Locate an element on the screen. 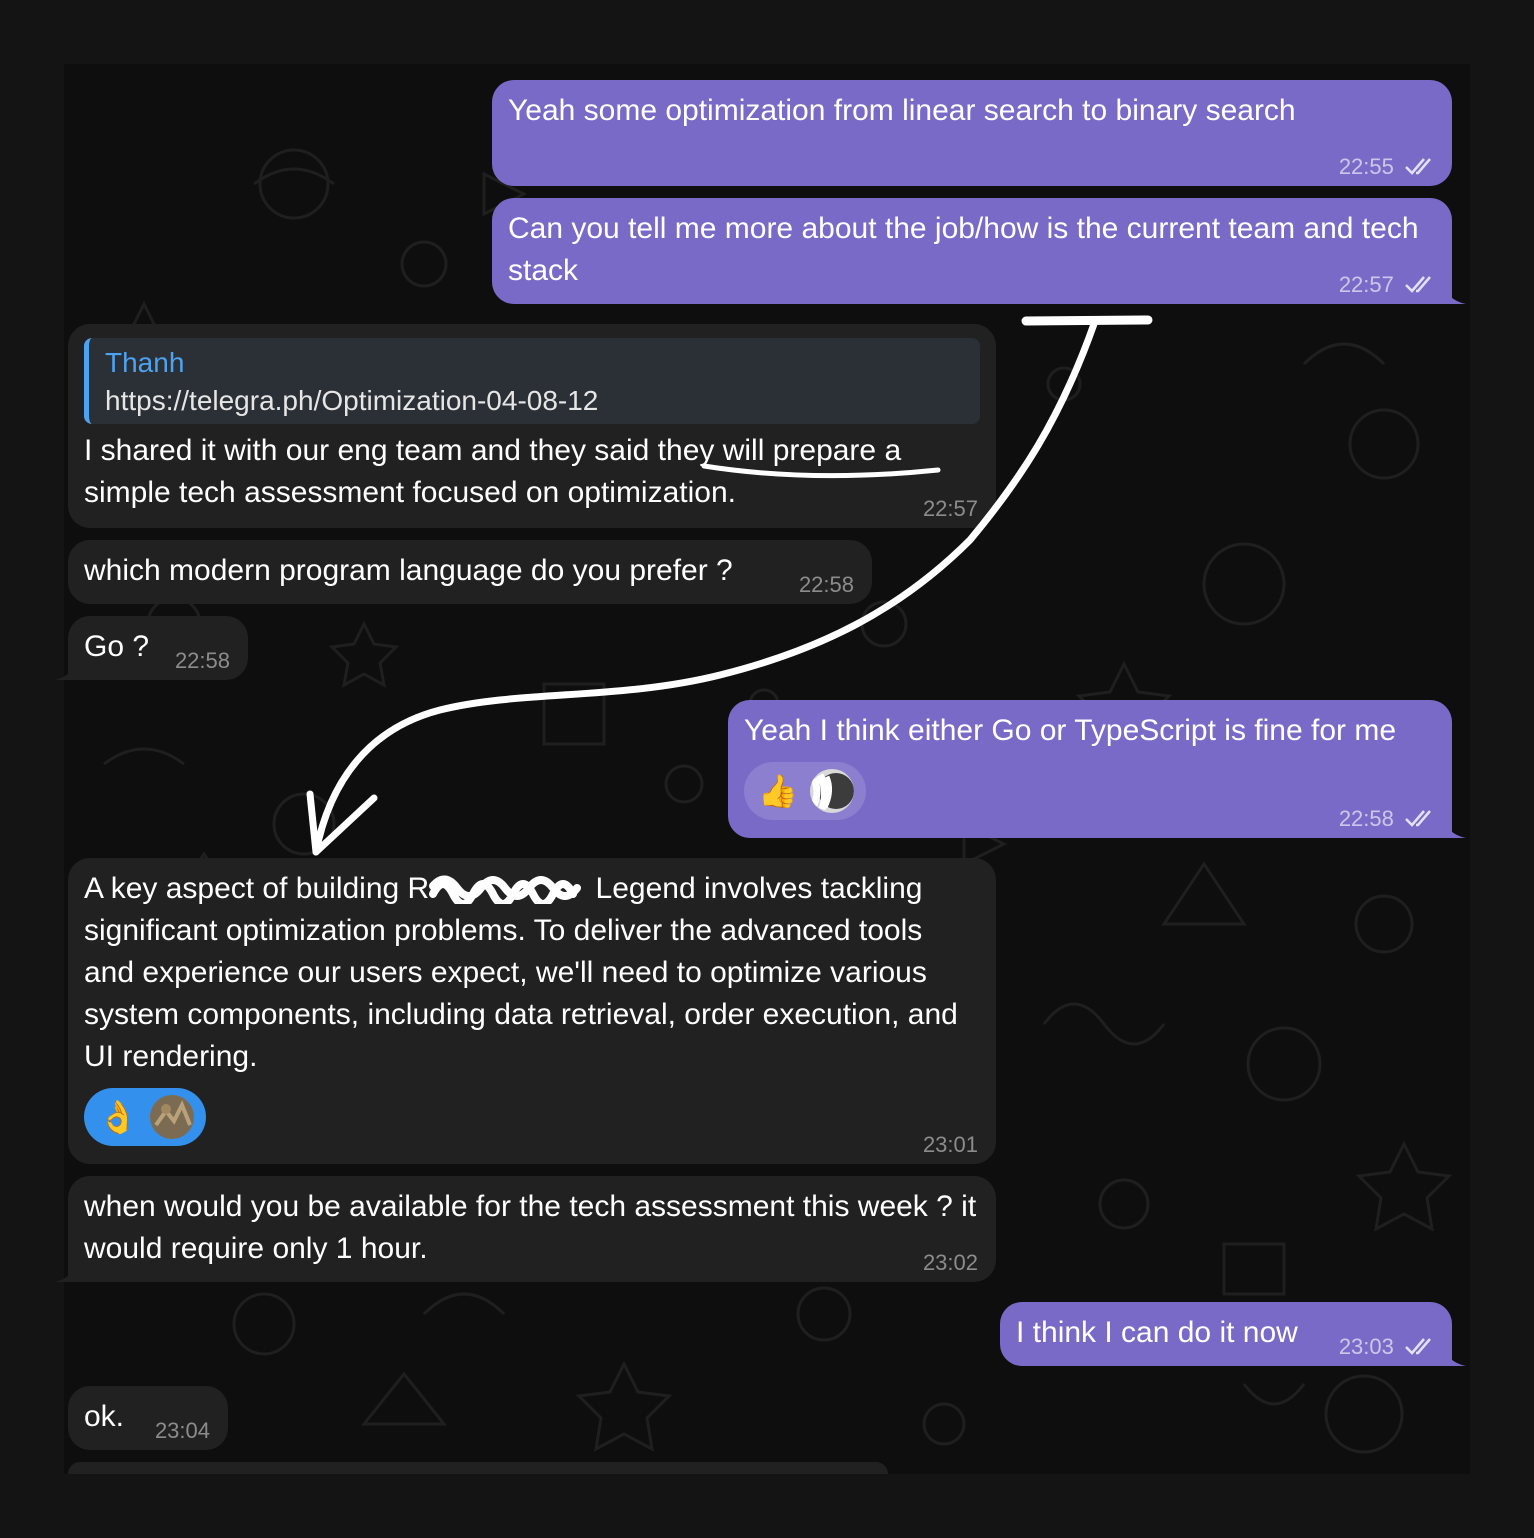 This screenshot has height=1538, width=1534. reaction-chip: 👍 is located at coordinates (805, 791).